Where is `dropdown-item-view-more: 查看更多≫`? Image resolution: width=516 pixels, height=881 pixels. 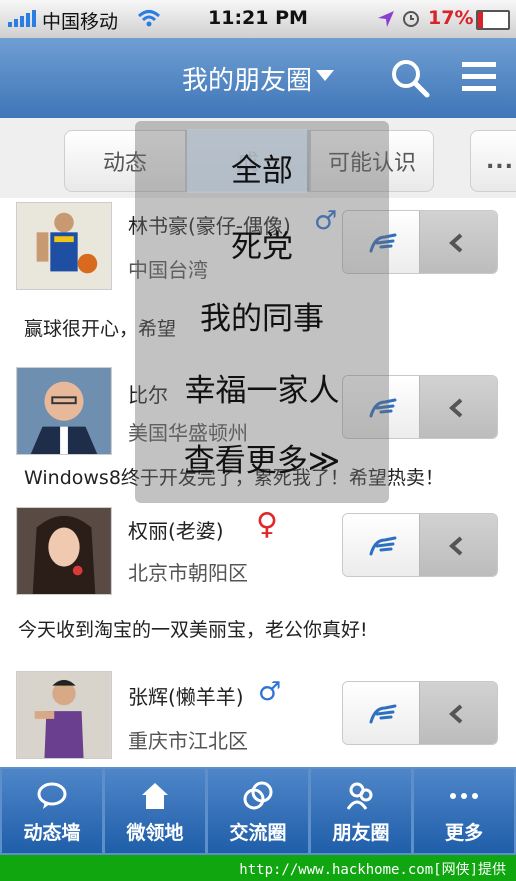
dropdown-item-view-more: 查看更多≫ is located at coordinates (262, 457).